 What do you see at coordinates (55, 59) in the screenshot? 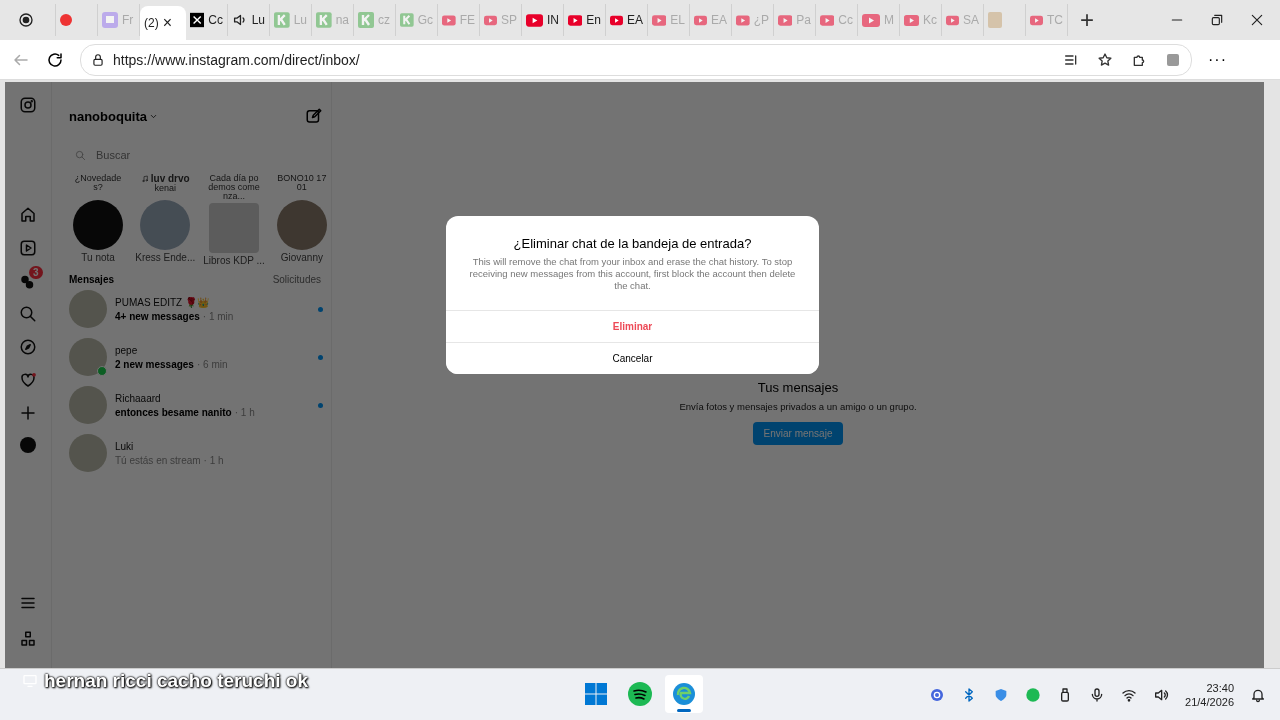
I see `reload-icon` at bounding box center [55, 59].